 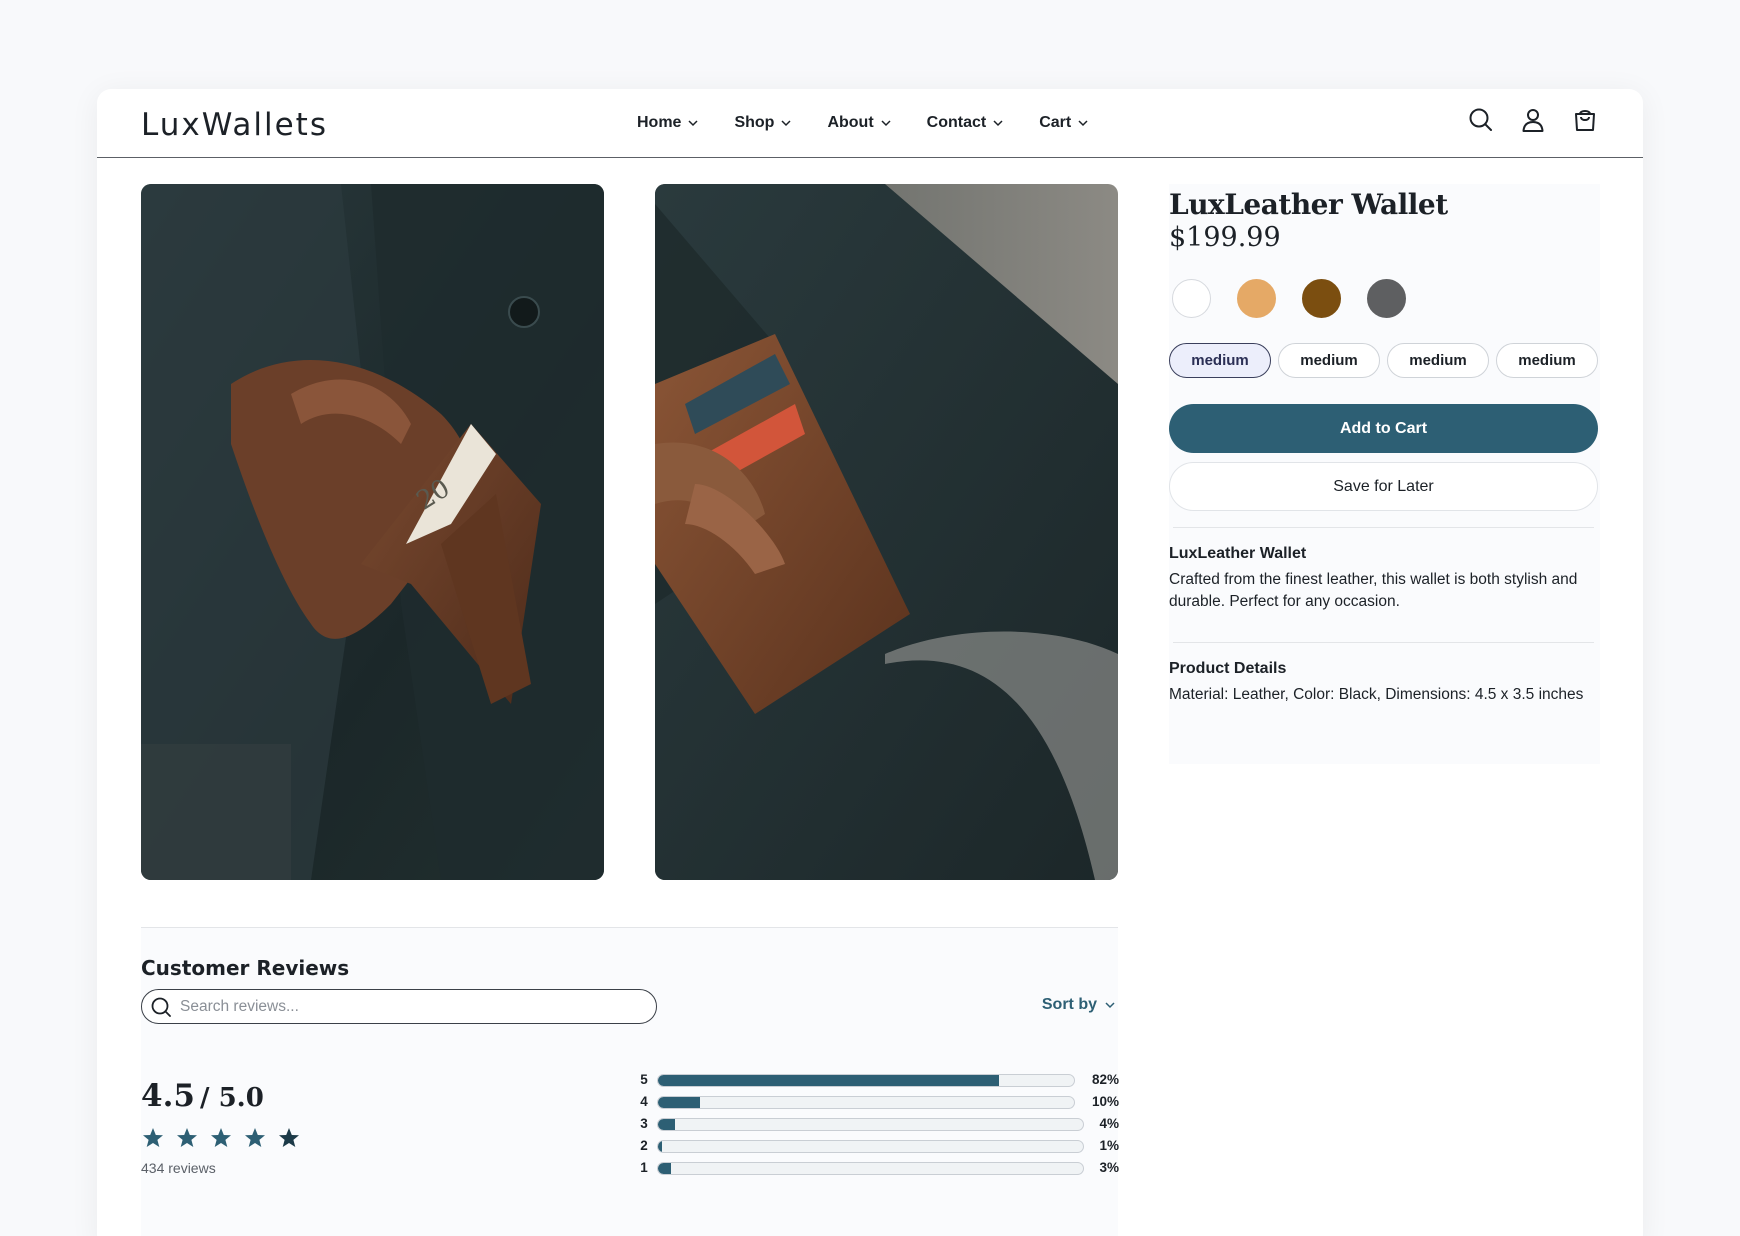 I want to click on sort-label: Sort by, so click(x=1069, y=1004).